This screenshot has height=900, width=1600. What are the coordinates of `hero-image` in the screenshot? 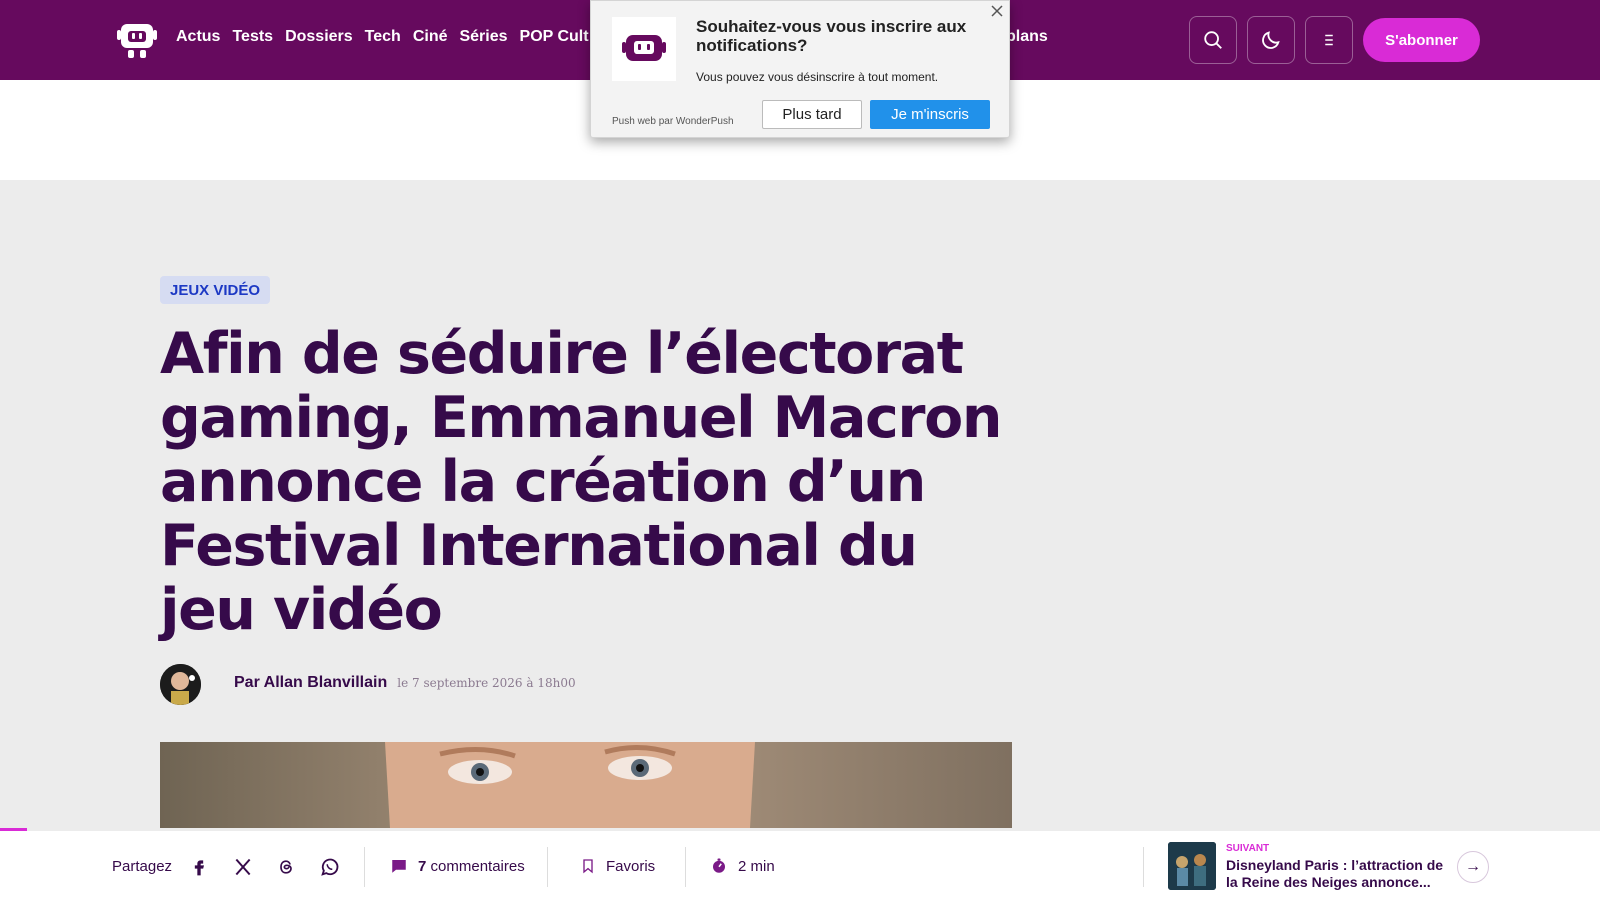 It's located at (586, 785).